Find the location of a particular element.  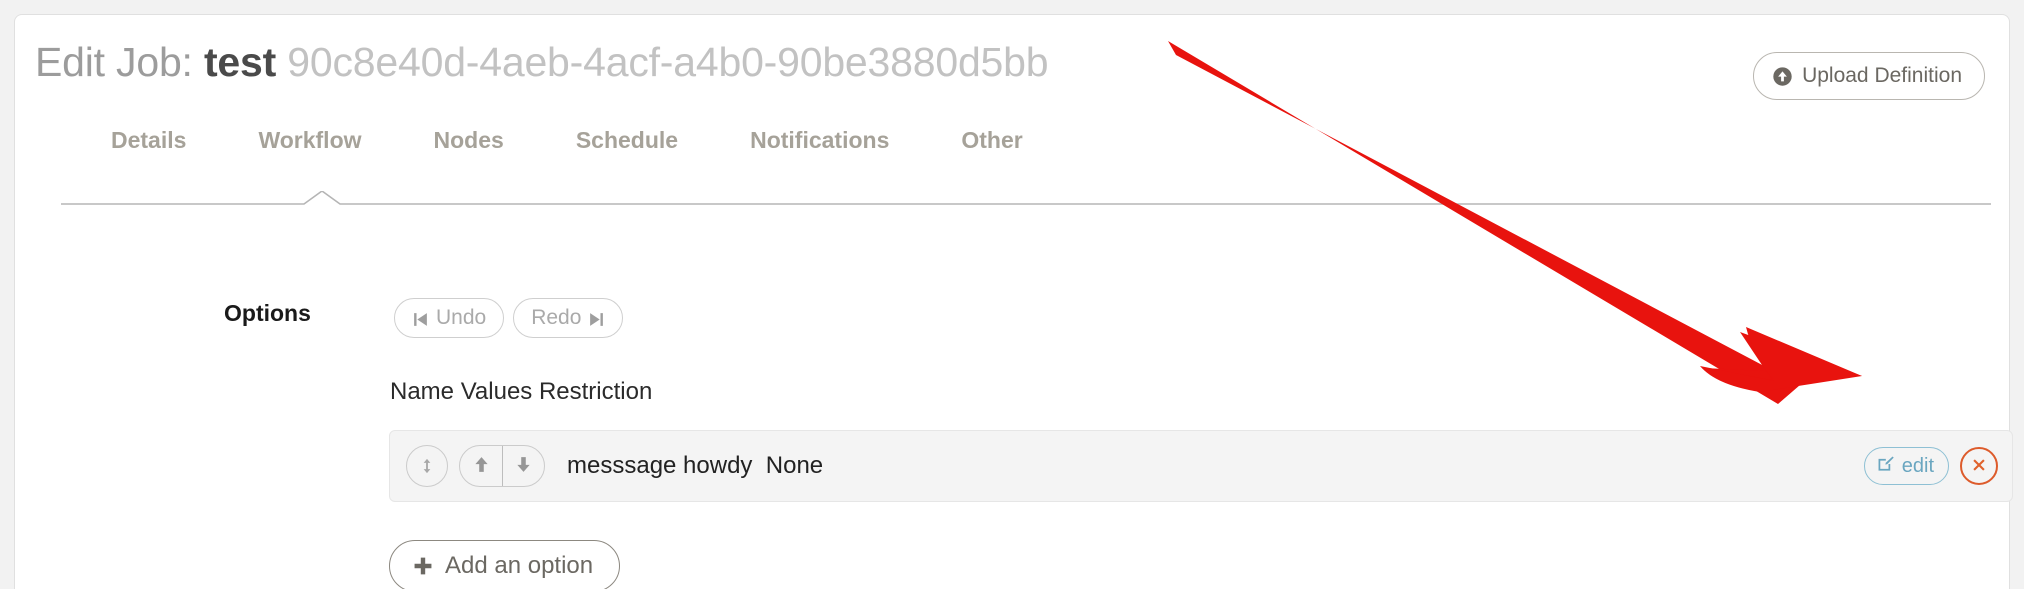

upload-definition-label: Upload Definition is located at coordinates (1882, 75).